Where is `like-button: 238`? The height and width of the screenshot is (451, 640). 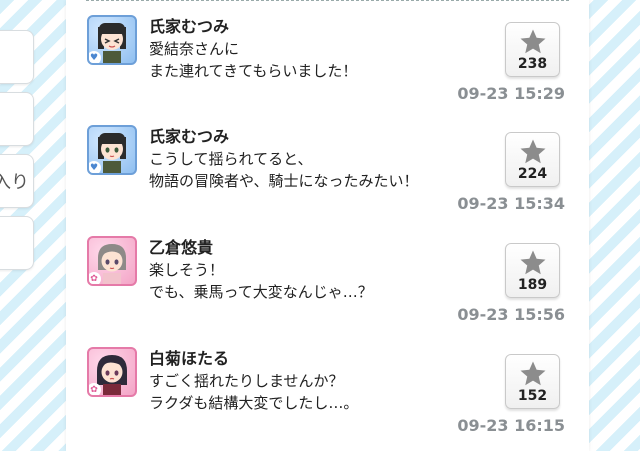 like-button: 238 is located at coordinates (532, 49).